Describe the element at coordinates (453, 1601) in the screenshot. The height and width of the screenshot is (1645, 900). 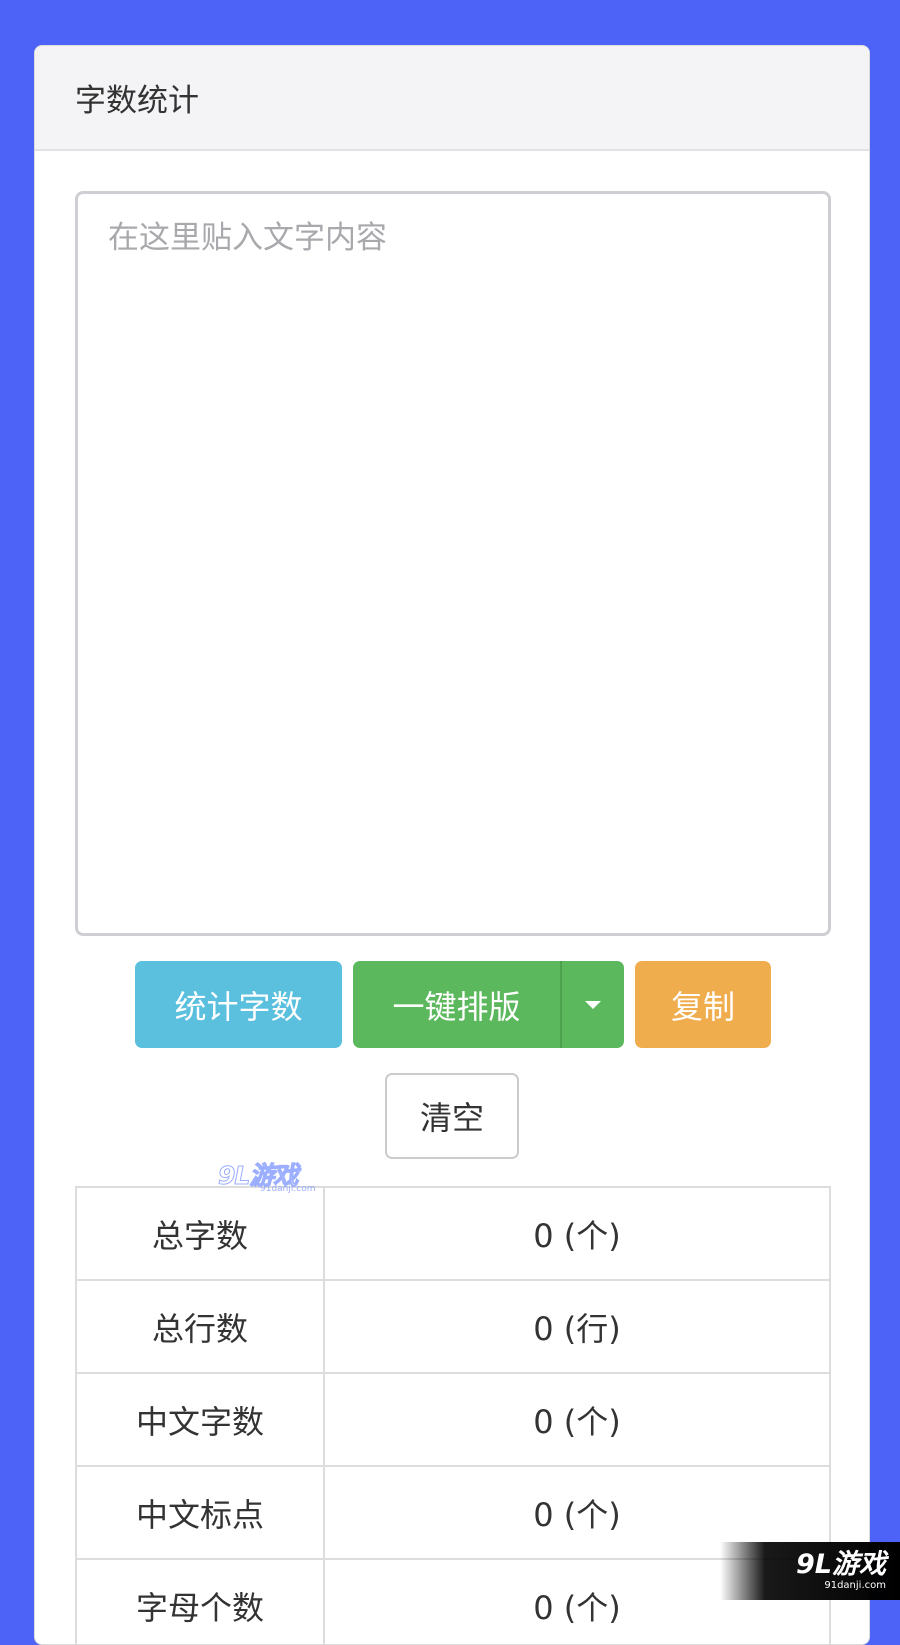
I see `table-row: 字母个数 0 (个)` at that location.